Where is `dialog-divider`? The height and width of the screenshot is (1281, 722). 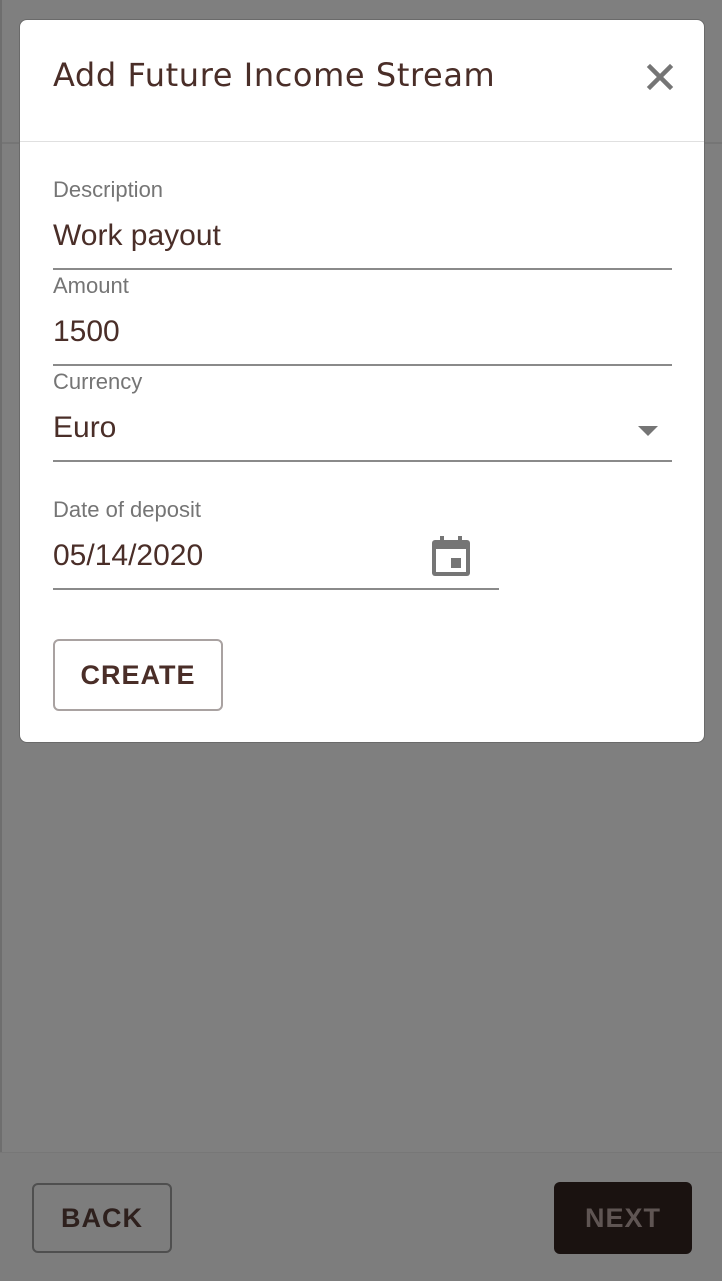 dialog-divider is located at coordinates (362, 141).